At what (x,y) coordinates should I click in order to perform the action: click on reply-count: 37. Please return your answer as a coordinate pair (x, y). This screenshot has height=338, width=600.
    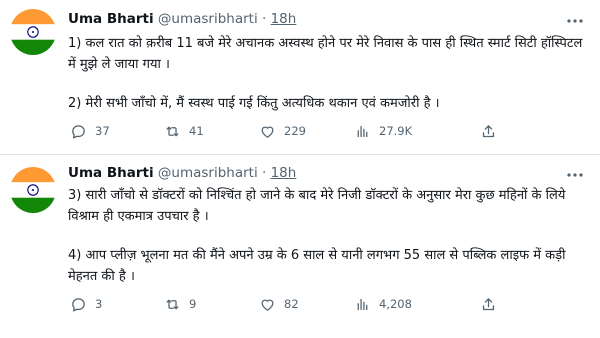
    Looking at the image, I should click on (102, 131).